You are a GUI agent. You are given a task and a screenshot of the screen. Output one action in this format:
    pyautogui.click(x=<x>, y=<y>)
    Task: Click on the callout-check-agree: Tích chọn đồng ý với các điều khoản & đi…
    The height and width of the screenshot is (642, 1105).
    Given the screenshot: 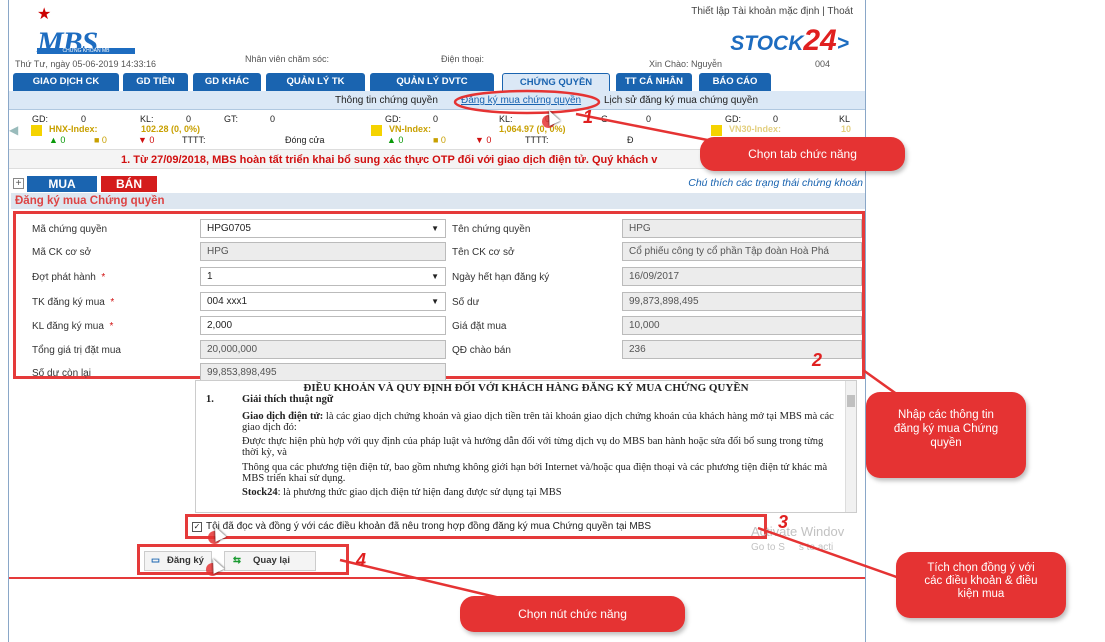 What is the action you would take?
    pyautogui.click(x=981, y=585)
    